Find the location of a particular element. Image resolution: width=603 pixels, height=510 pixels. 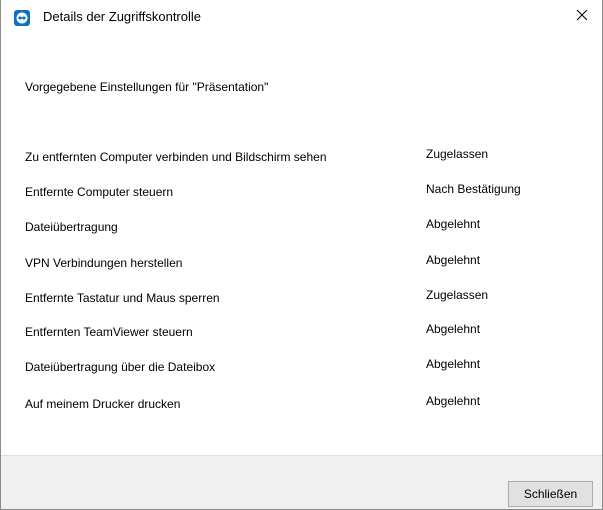

setting-label: Entfernten TeamViewer steuern is located at coordinates (109, 332).